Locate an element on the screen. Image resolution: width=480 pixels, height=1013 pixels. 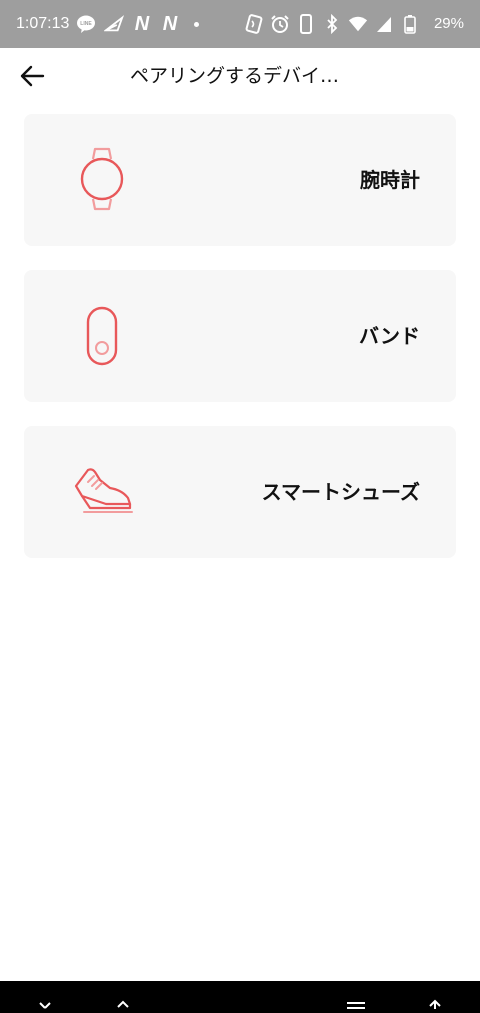
arrow-up-icon is located at coordinates (435, 1004).